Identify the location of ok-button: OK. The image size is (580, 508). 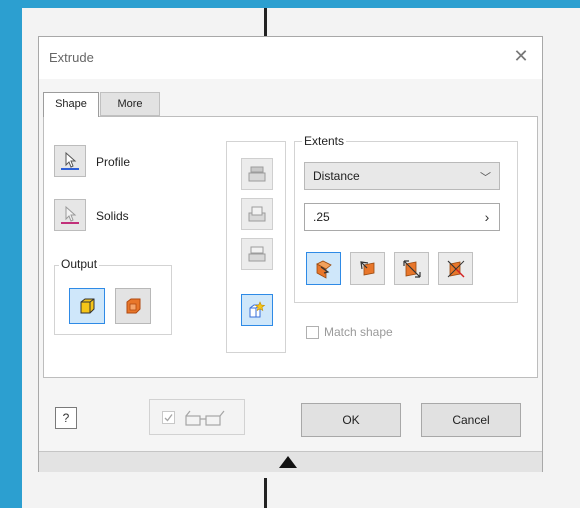
(351, 420).